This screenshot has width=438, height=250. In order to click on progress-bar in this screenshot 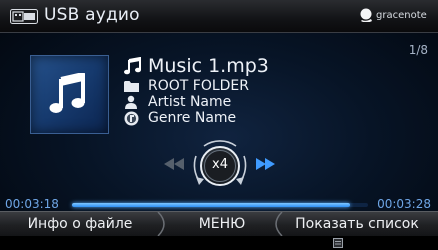, I will do `click(220, 205)`.